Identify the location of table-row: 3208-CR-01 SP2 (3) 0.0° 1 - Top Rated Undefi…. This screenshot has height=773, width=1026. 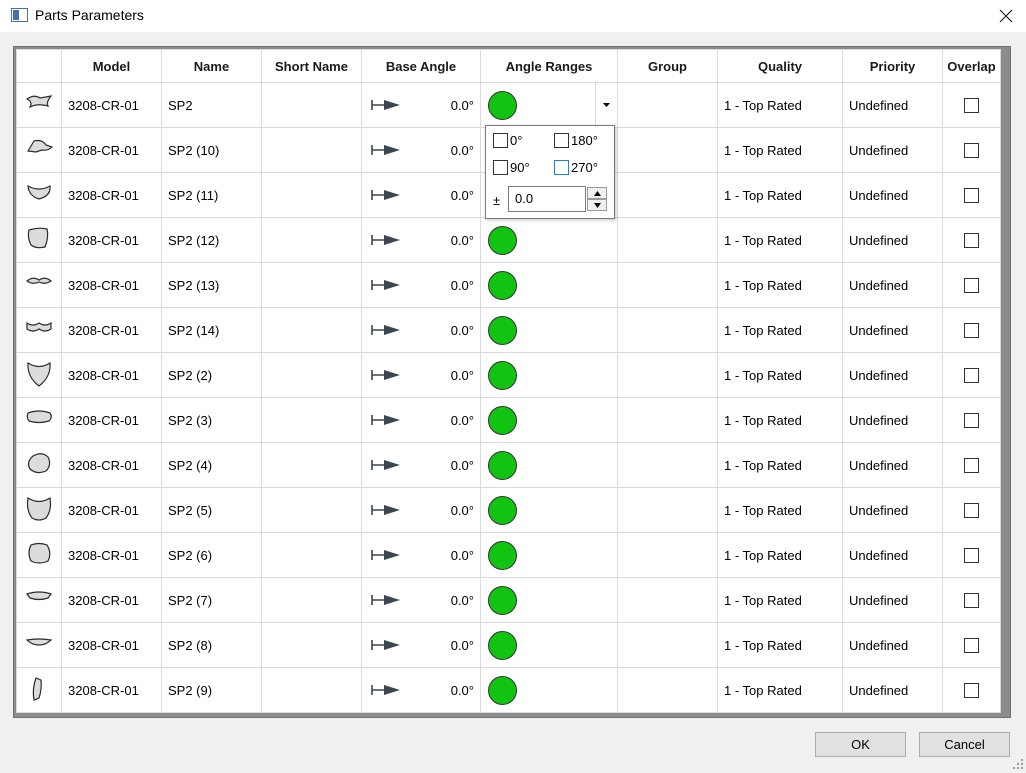
(508, 420).